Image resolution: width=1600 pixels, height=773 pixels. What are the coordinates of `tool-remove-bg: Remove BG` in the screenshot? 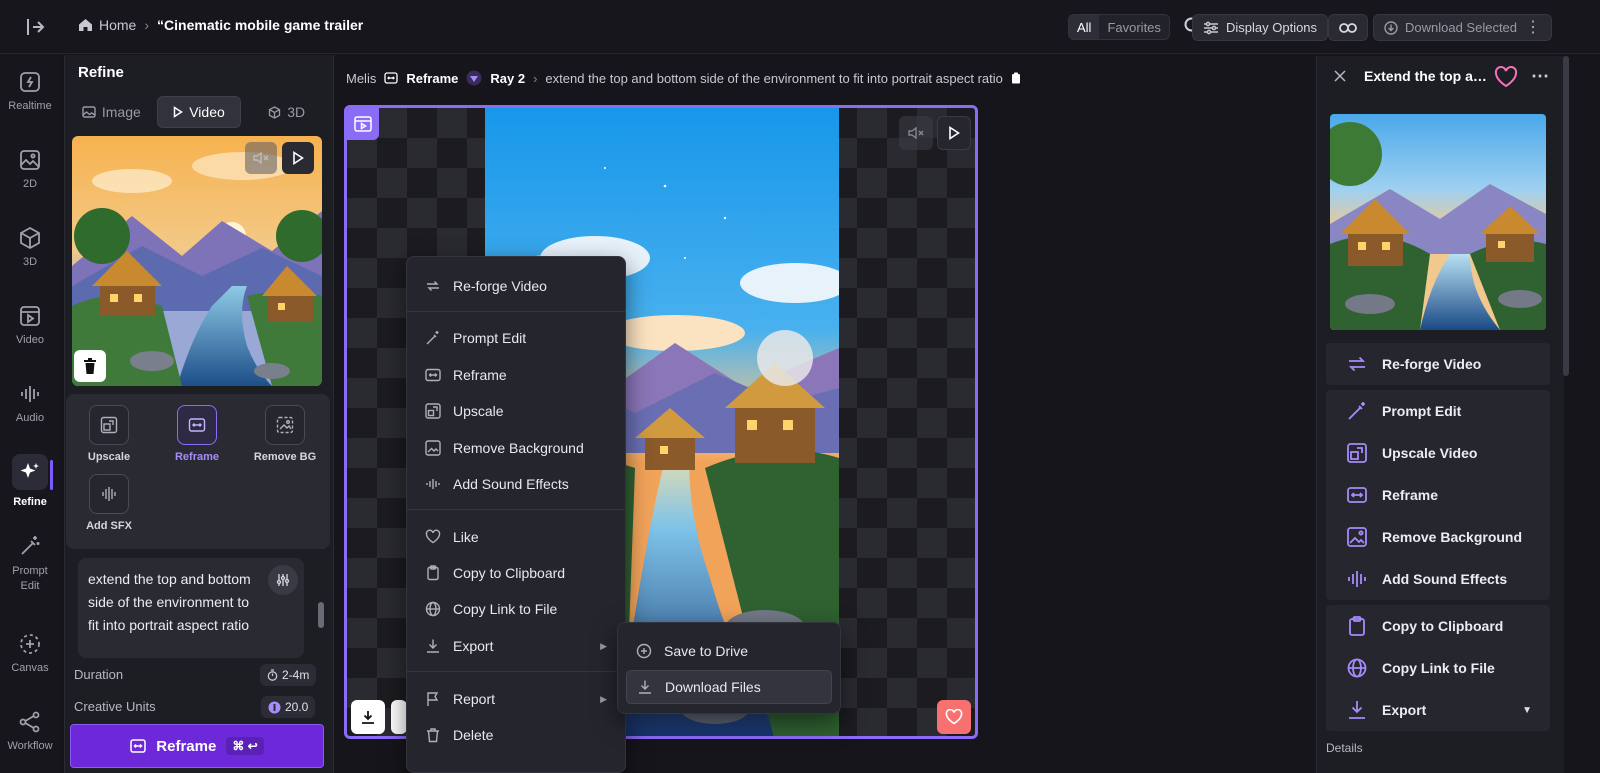 It's located at (285, 434).